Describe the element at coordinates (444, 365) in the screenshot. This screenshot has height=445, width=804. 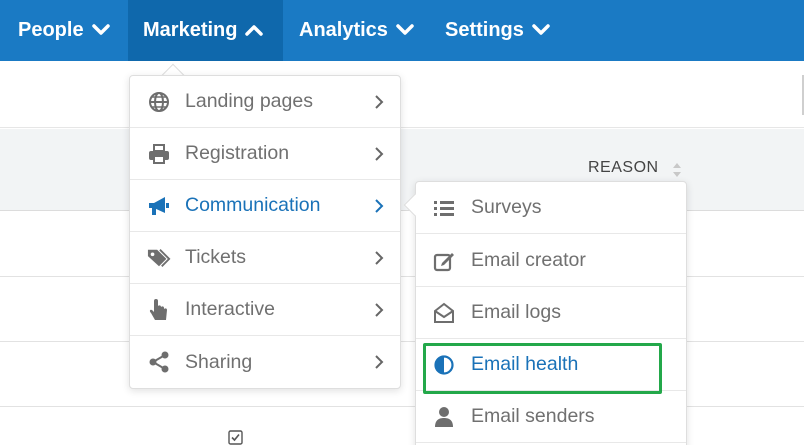
I see `half-circle-icon` at that location.